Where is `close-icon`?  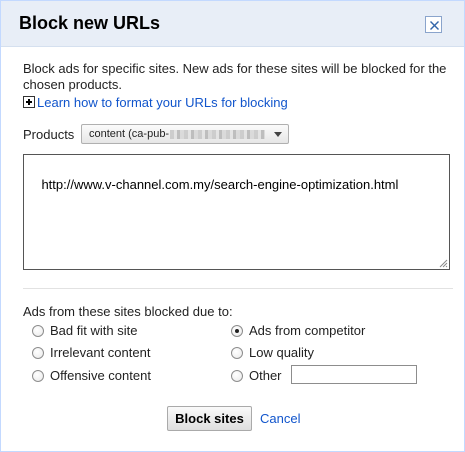
close-icon is located at coordinates (434, 25).